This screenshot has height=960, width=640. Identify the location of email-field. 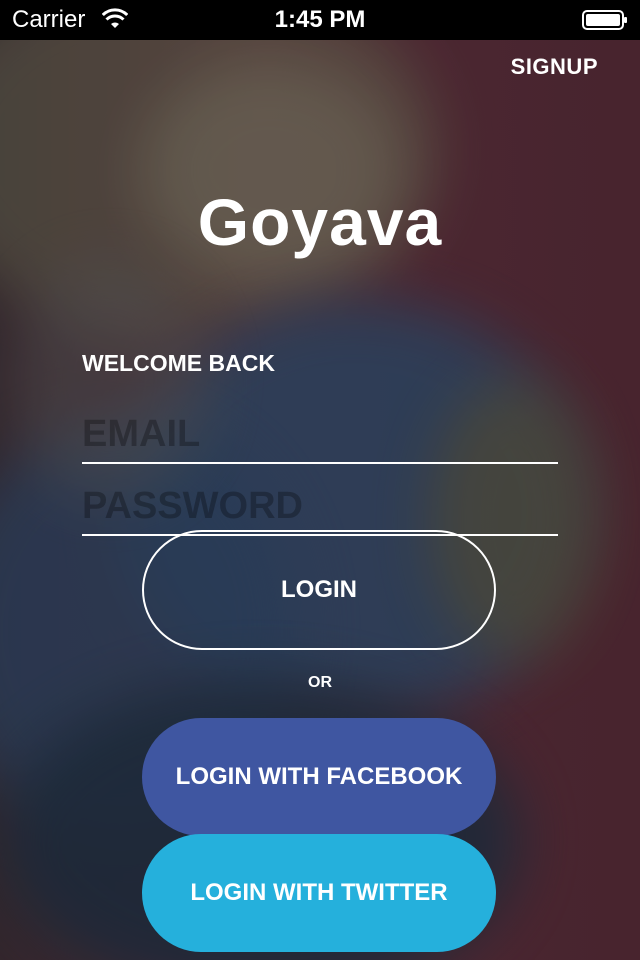
(320, 435).